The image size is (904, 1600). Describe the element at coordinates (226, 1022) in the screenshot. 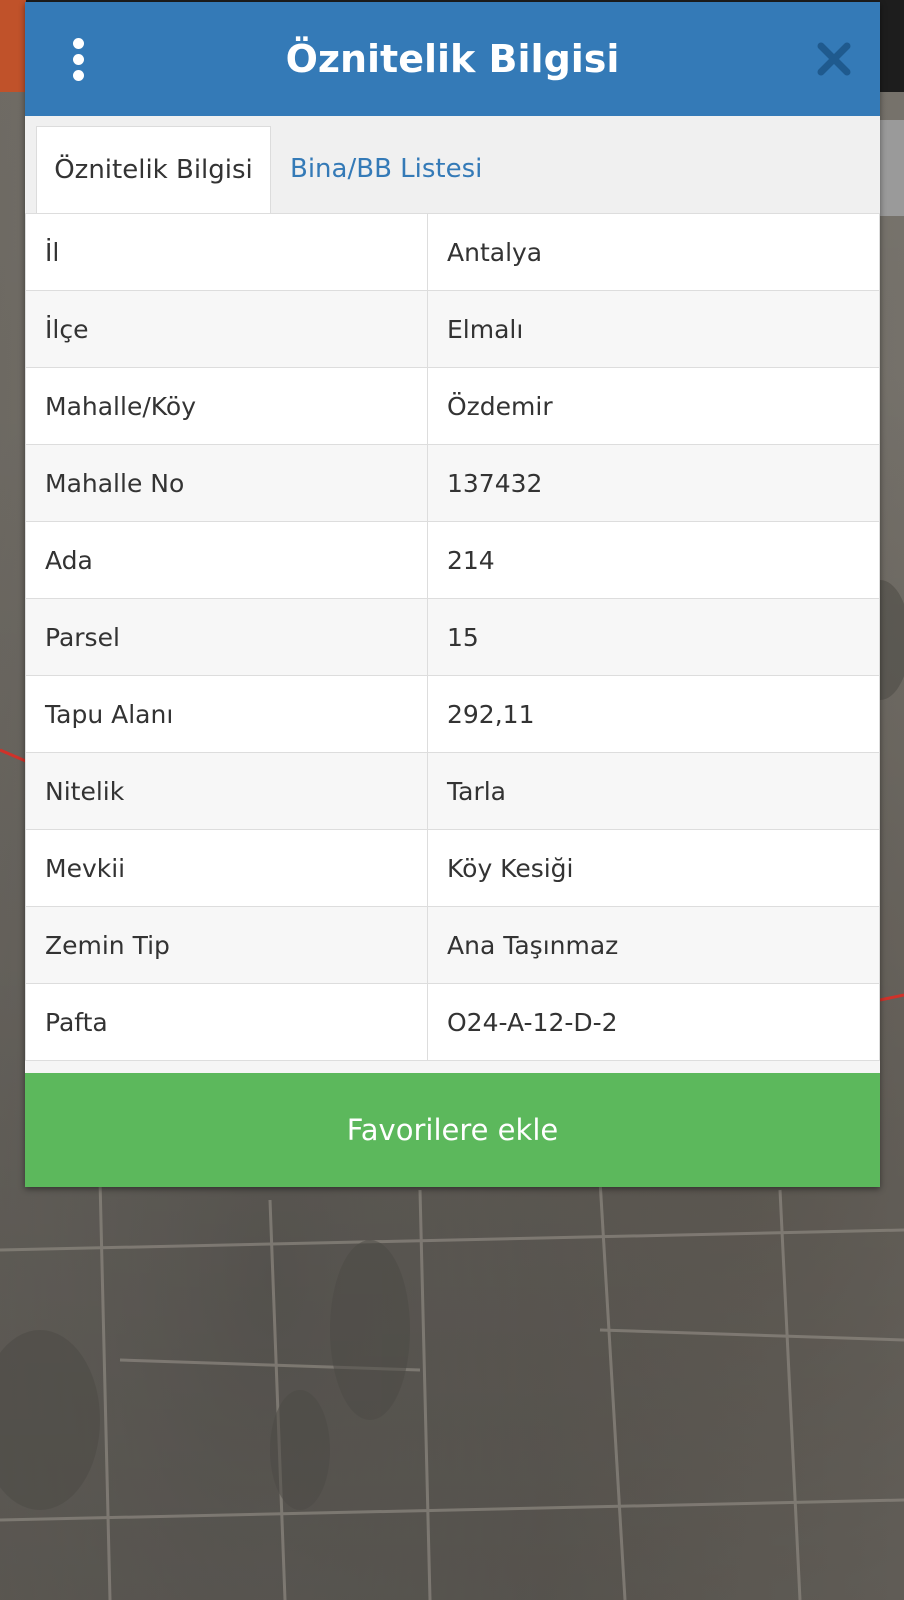

I see `attribute-label: Pafta` at that location.